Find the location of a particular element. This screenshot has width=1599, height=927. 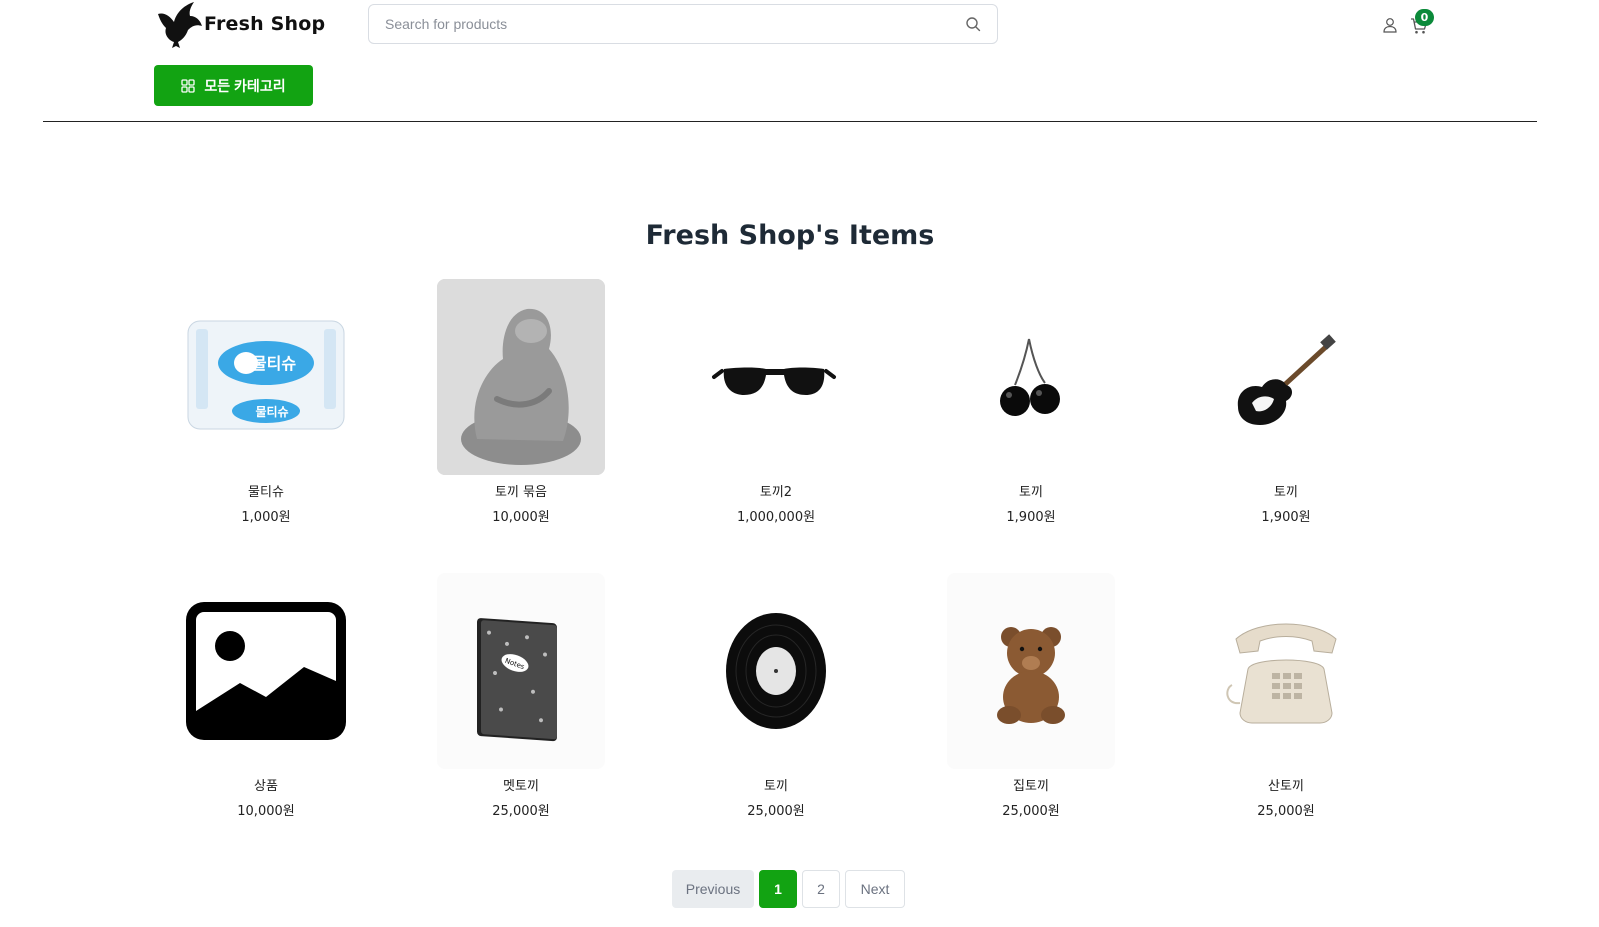

product-name: 토끼2 is located at coordinates (776, 493).